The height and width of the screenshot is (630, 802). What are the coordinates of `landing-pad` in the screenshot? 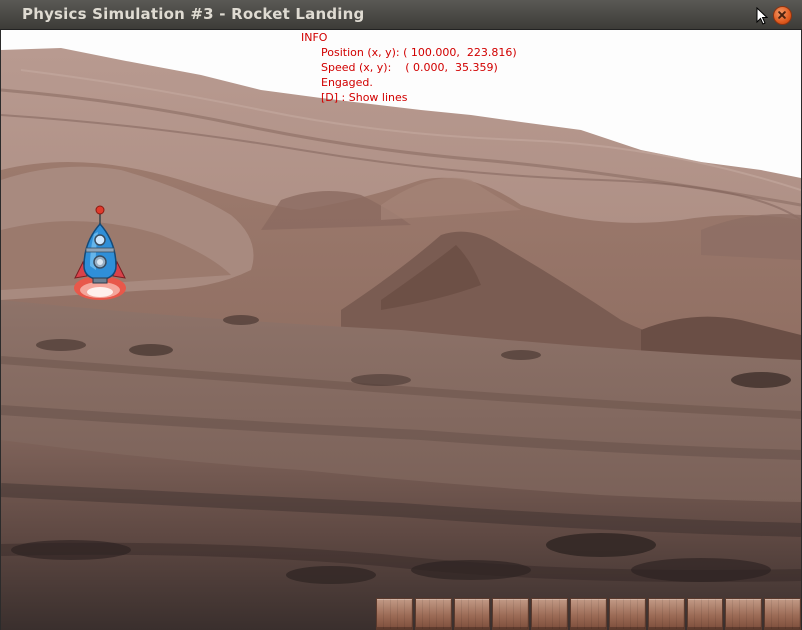 It's located at (588, 614).